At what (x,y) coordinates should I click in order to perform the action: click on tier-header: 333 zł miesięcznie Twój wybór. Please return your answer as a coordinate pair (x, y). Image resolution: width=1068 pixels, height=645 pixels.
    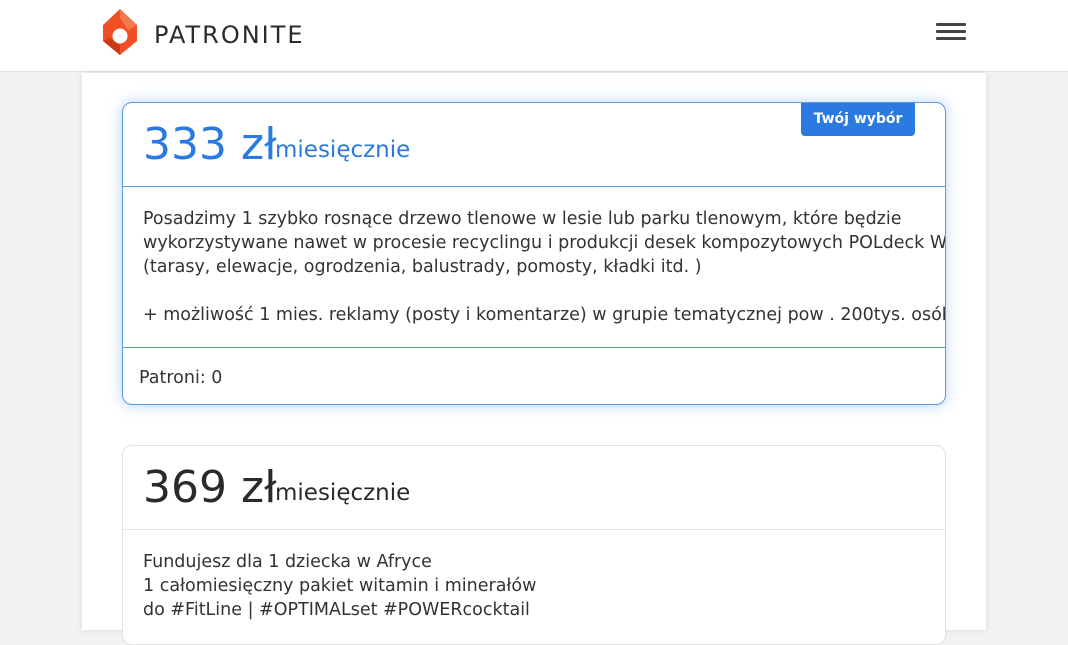
    Looking at the image, I should click on (534, 145).